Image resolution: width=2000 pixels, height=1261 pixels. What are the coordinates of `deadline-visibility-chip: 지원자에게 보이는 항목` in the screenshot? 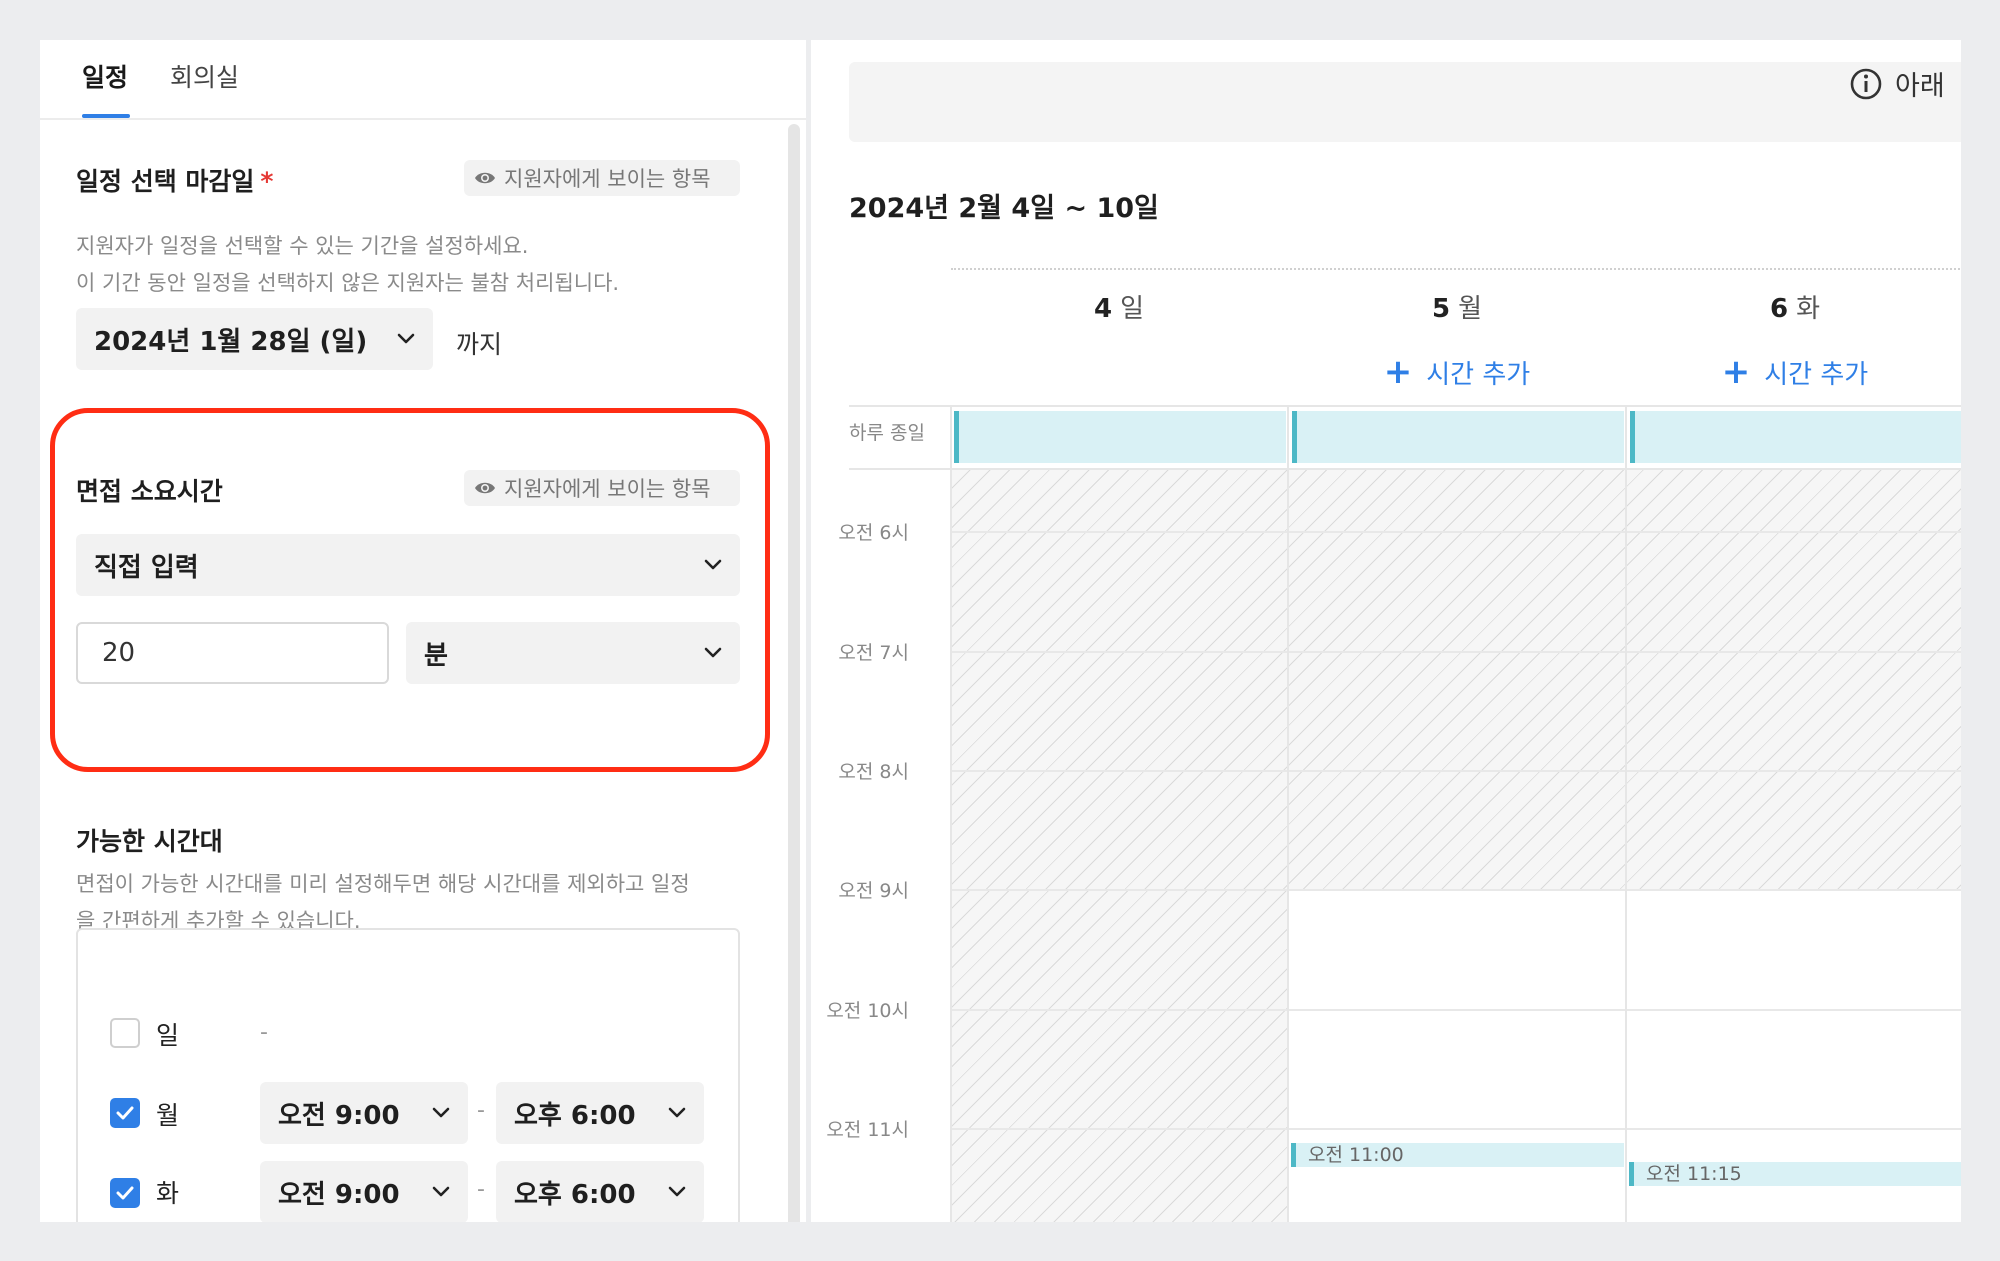 It's located at (602, 178).